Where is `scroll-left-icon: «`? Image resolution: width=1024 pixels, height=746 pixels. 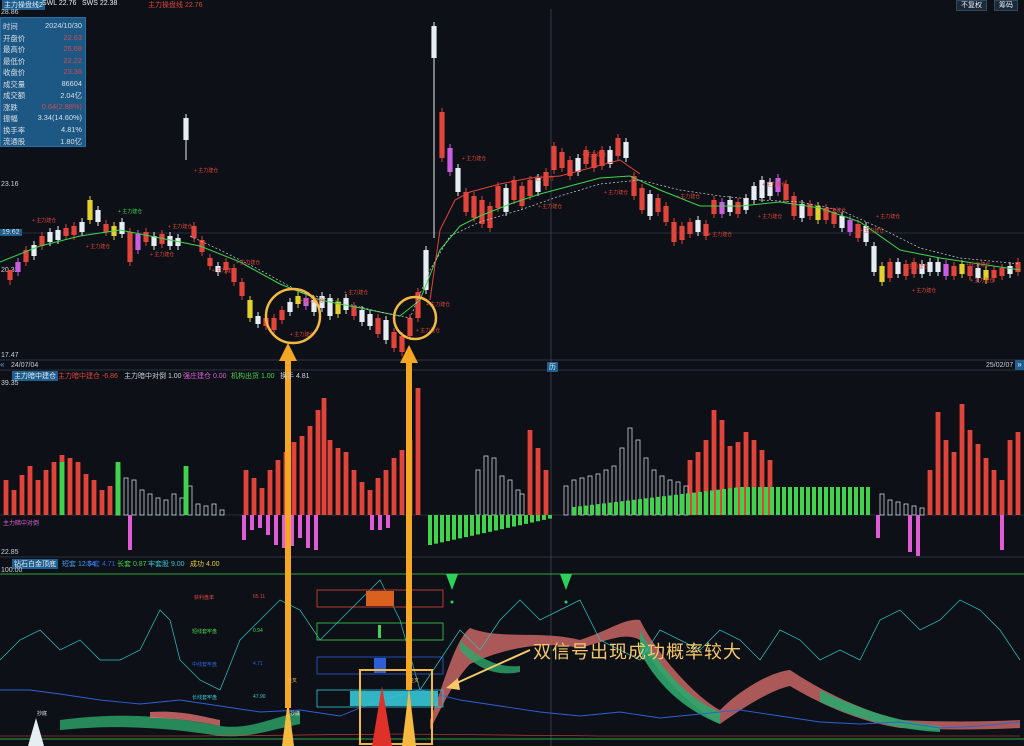 scroll-left-icon: « is located at coordinates (4, 365).